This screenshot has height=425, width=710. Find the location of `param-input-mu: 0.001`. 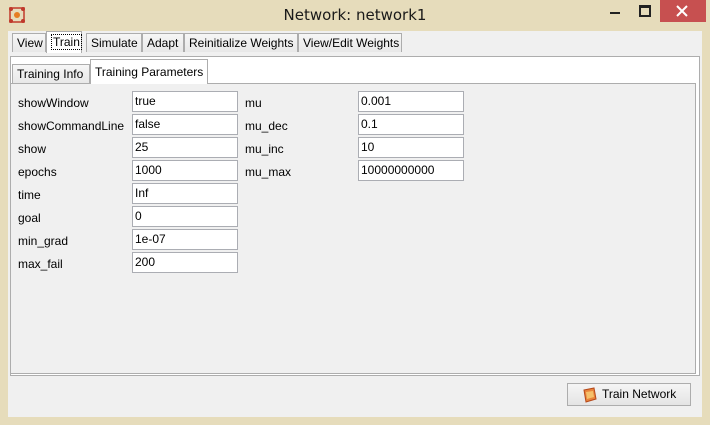

param-input-mu: 0.001 is located at coordinates (411, 101).